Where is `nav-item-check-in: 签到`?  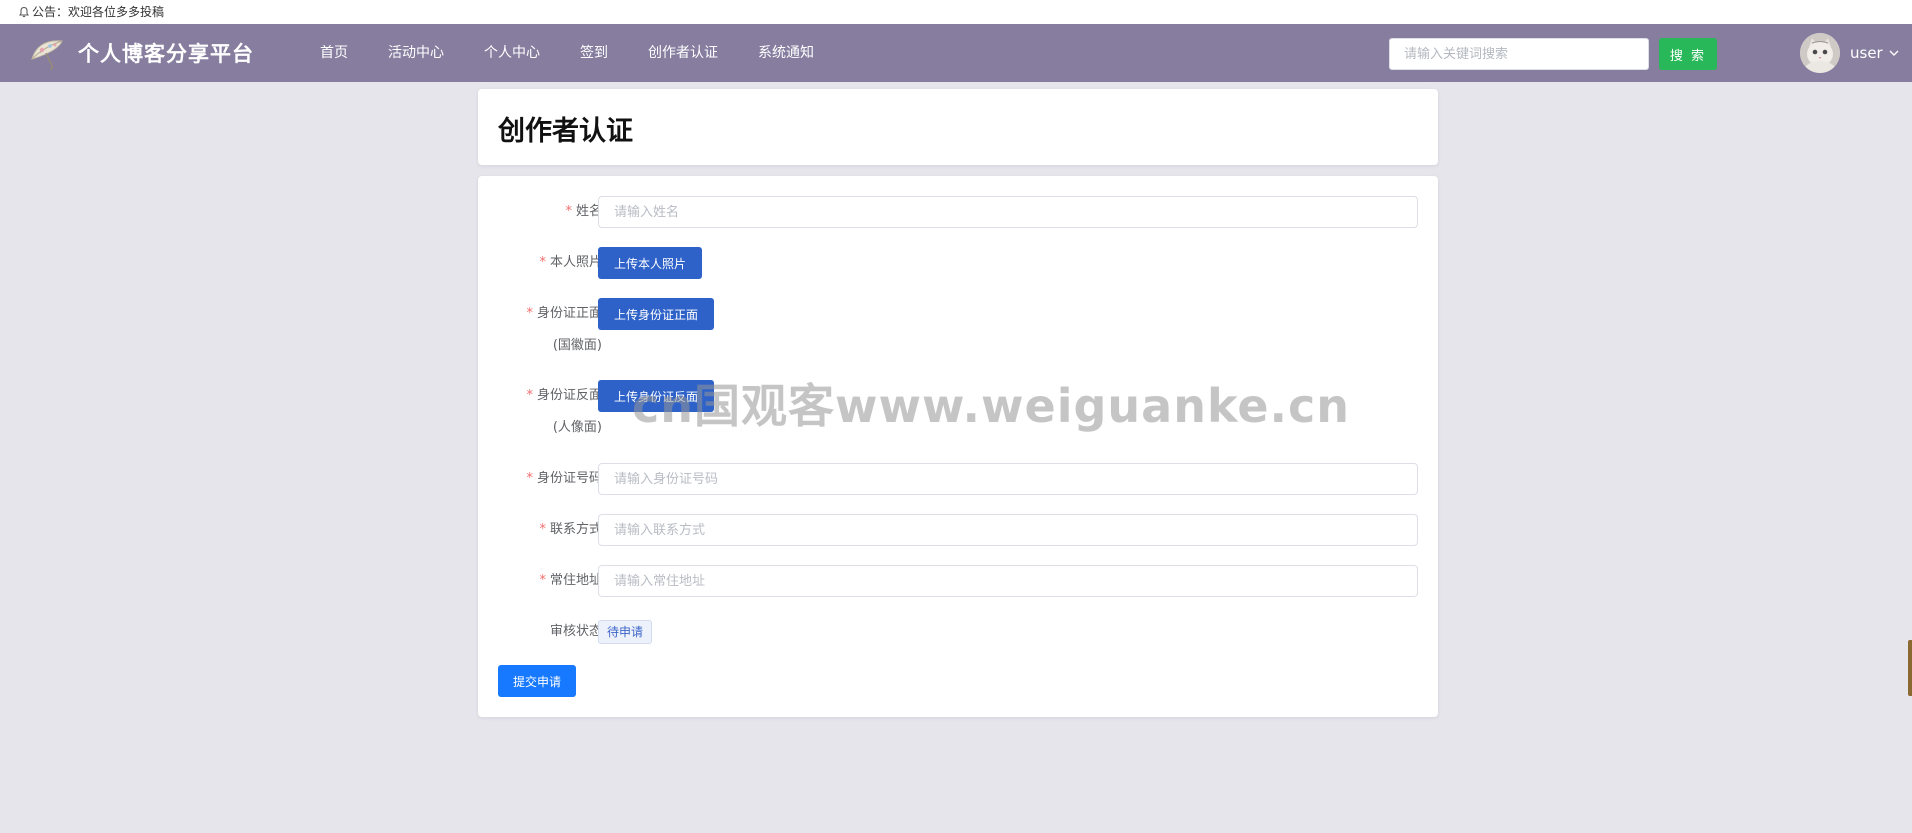
nav-item-check-in: 签到 is located at coordinates (594, 53).